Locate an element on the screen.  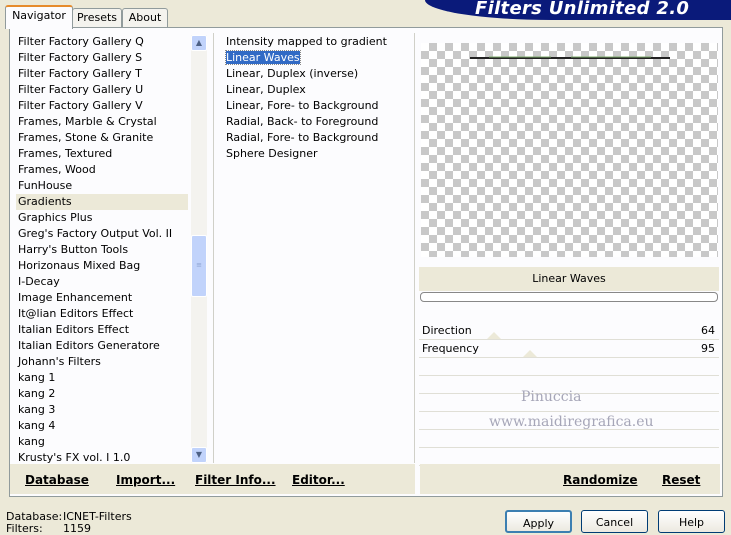
grip-icon: ≡ is located at coordinates (199, 265).